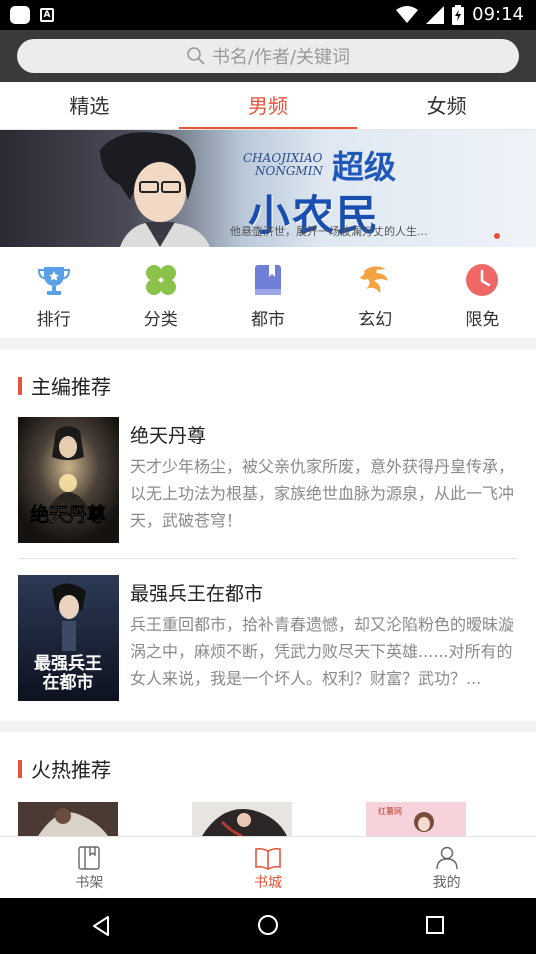  I want to click on nav-bookstore: 书城, so click(268, 867).